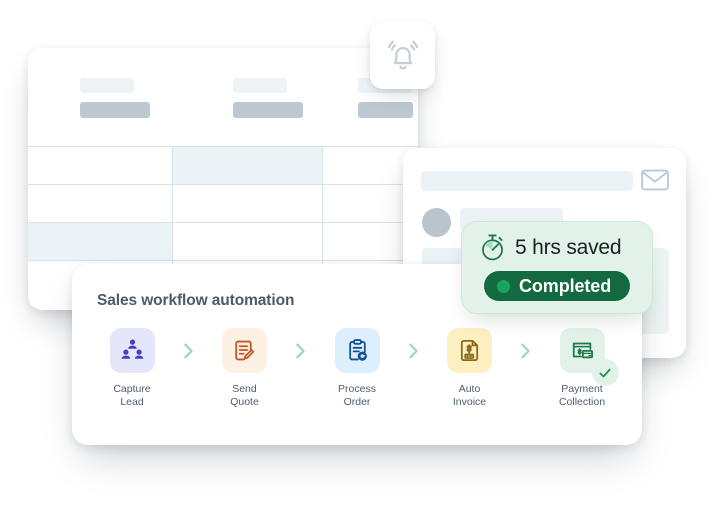 The height and width of the screenshot is (512, 720). What do you see at coordinates (568, 247) in the screenshot?
I see `time-saved-headline: 5 hrs saved` at bounding box center [568, 247].